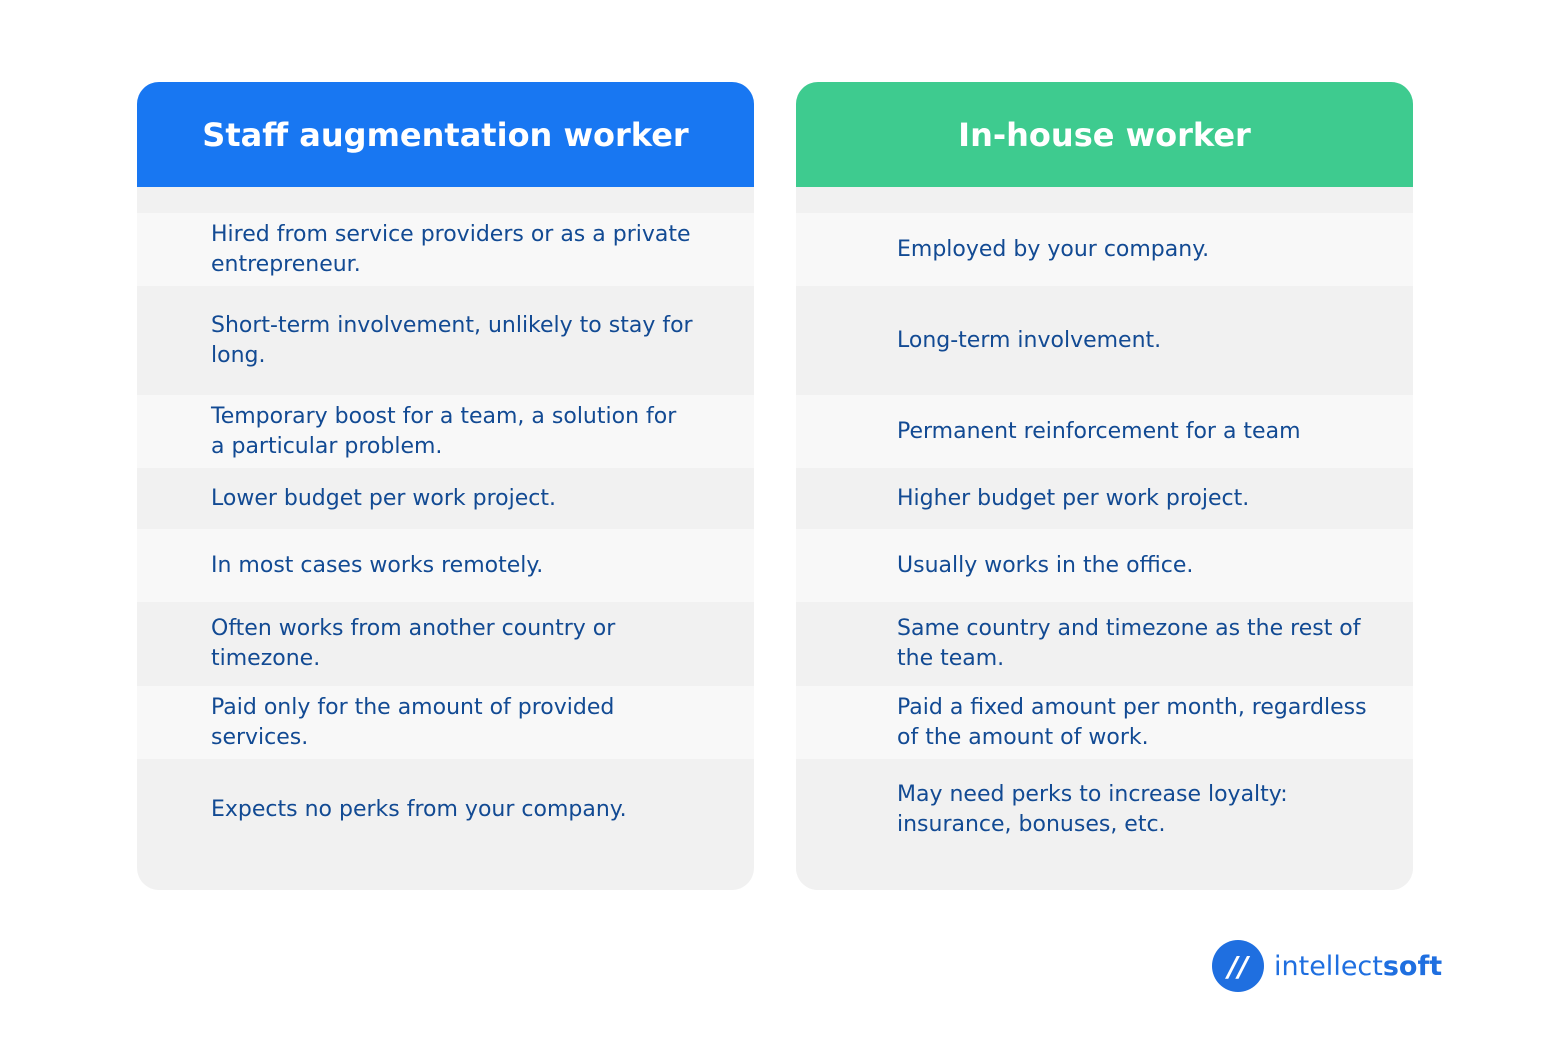 This screenshot has width=1550, height=1039. I want to click on right-item: Usually works in the office., so click(1104, 565).